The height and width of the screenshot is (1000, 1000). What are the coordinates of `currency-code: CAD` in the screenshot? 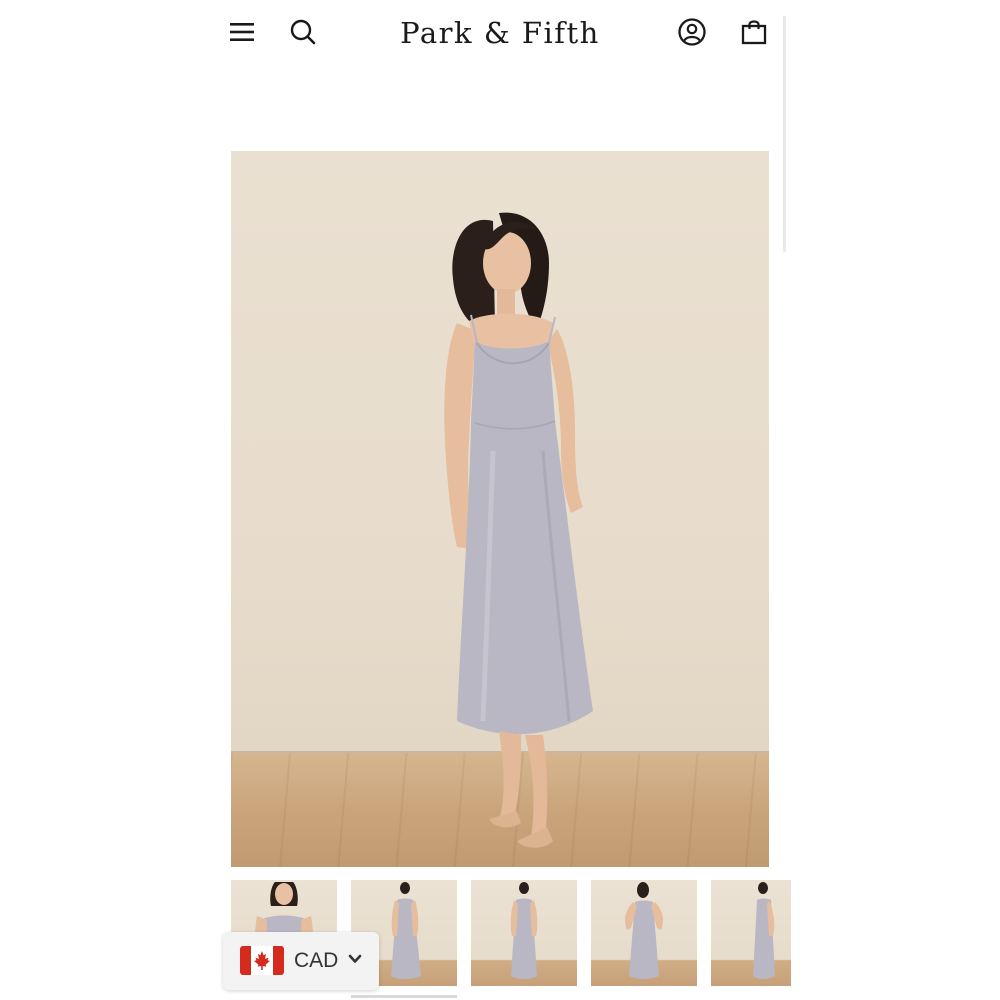 It's located at (316, 960).